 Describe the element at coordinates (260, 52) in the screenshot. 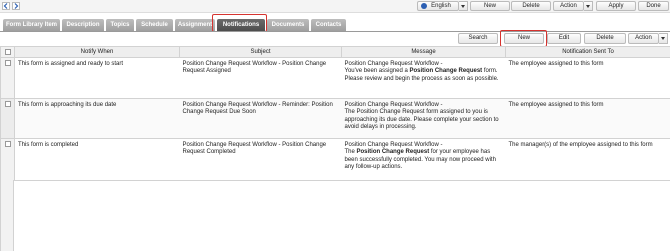

I see `header-subject: Subject` at that location.